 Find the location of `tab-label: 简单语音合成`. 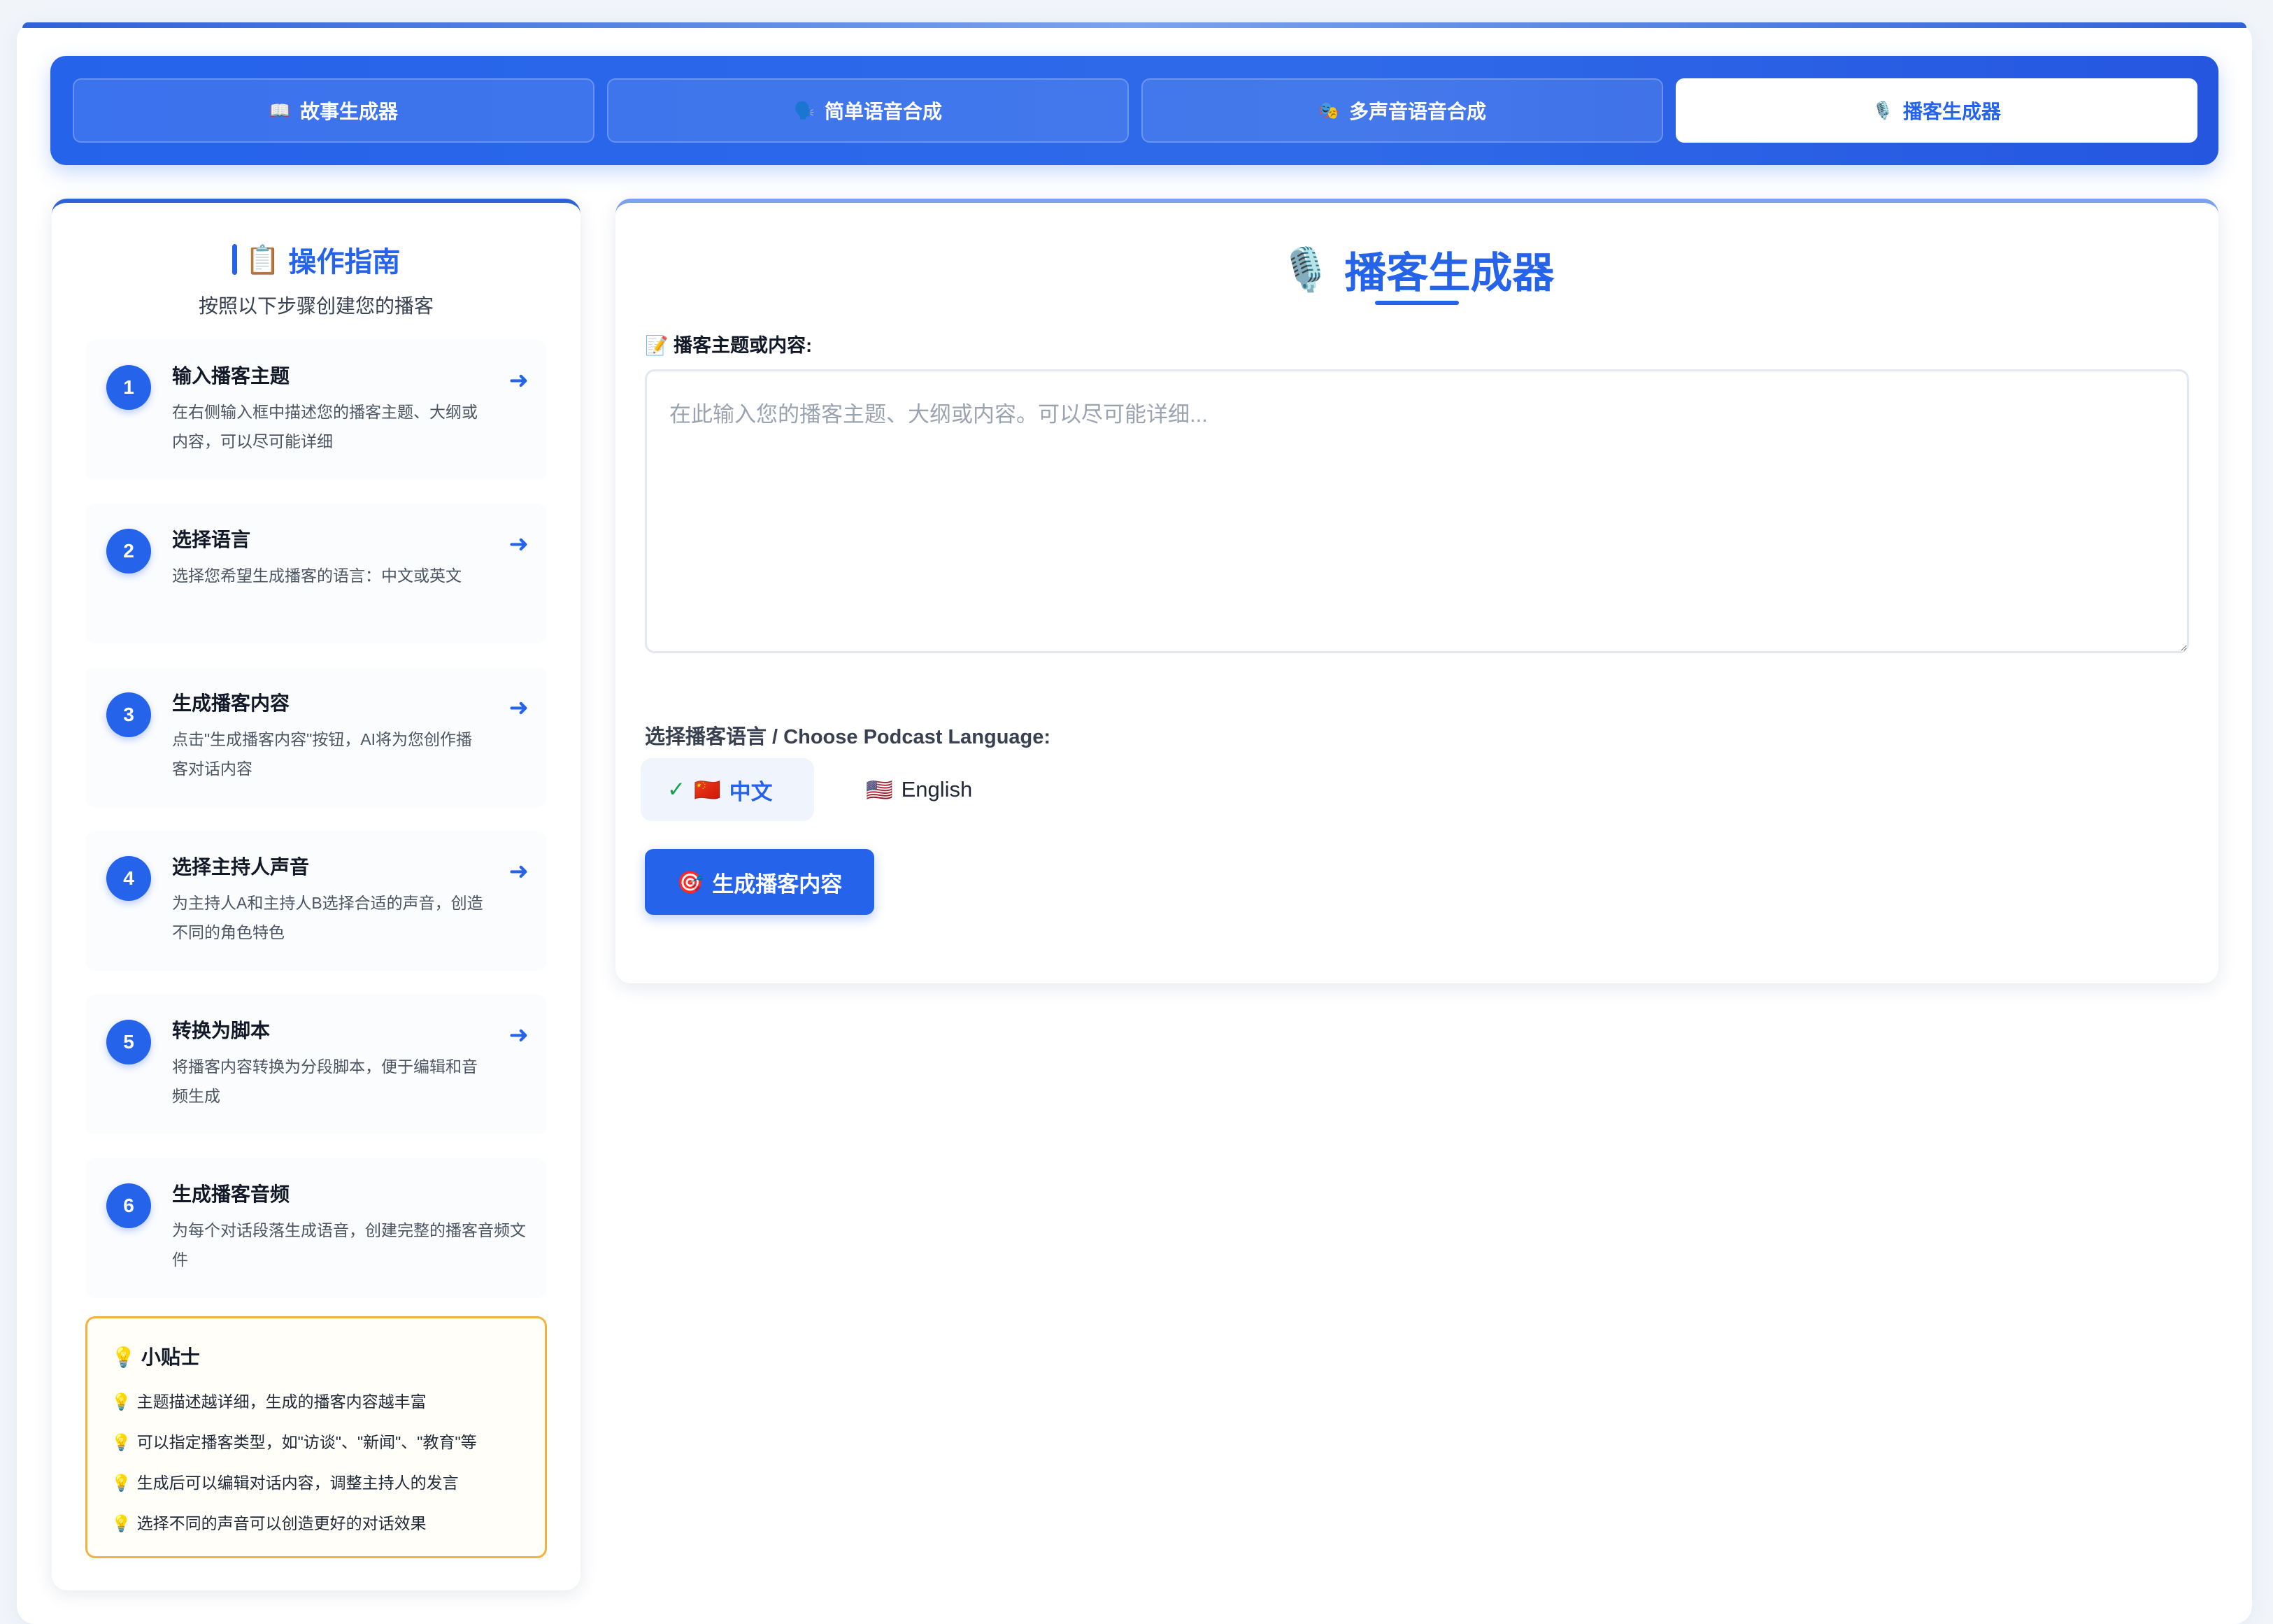

tab-label: 简单语音合成 is located at coordinates (883, 112).